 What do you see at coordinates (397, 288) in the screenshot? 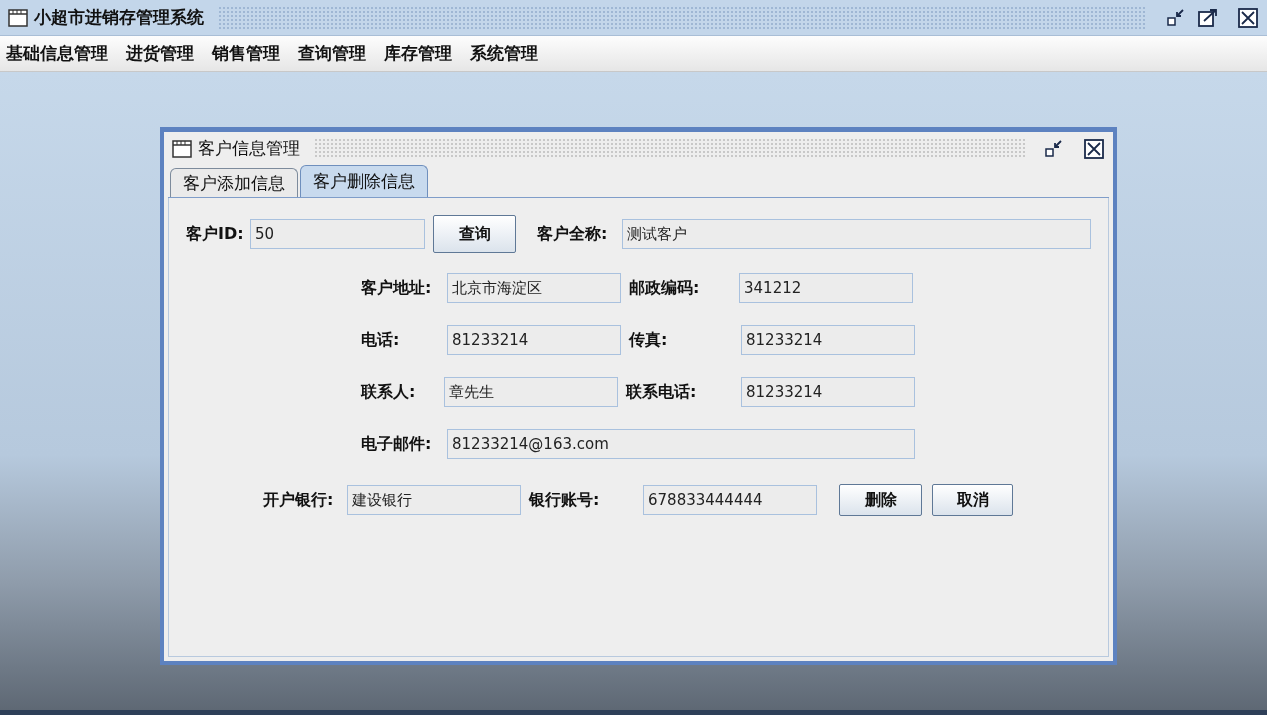
I see `field-label: 客户地址:` at bounding box center [397, 288].